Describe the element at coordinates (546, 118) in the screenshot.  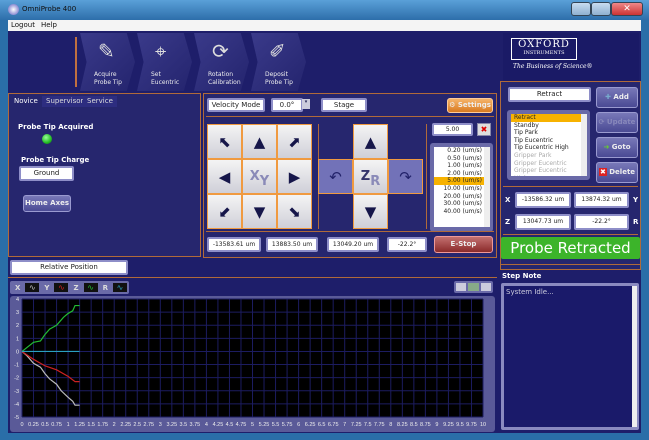
I see `position-option: Retract` at that location.